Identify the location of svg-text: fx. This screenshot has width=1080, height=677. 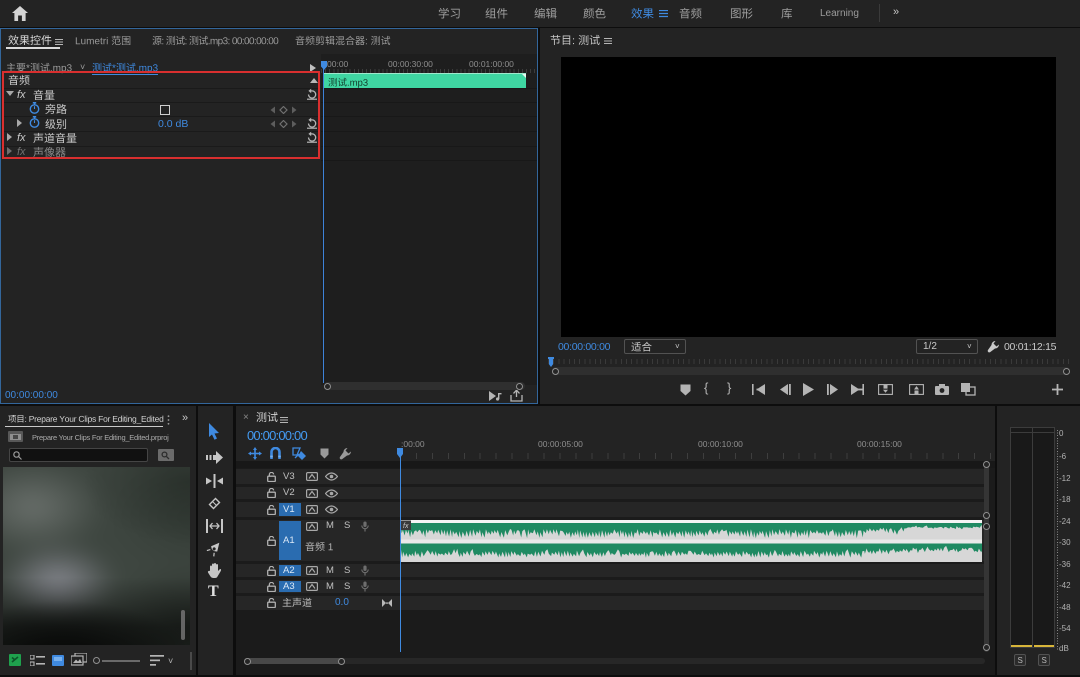
(406, 526).